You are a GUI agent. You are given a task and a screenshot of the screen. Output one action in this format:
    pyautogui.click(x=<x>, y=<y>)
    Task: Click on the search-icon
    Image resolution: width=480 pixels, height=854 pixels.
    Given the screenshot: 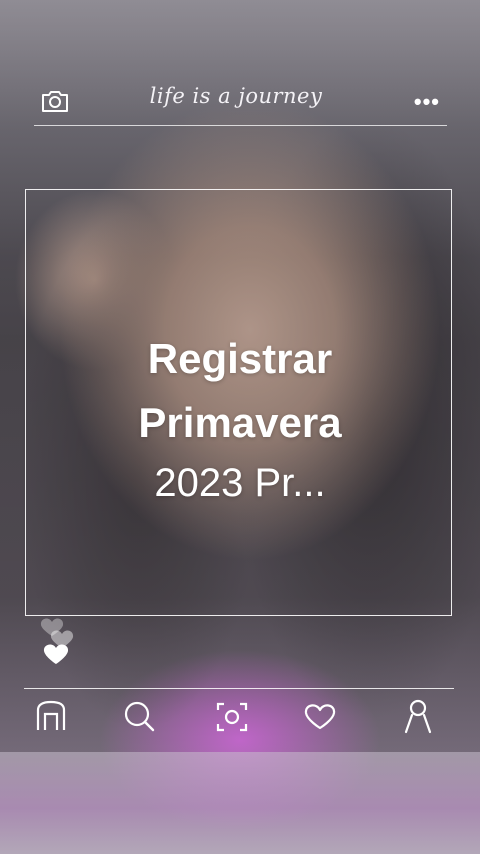 What is the action you would take?
    pyautogui.click(x=139, y=716)
    